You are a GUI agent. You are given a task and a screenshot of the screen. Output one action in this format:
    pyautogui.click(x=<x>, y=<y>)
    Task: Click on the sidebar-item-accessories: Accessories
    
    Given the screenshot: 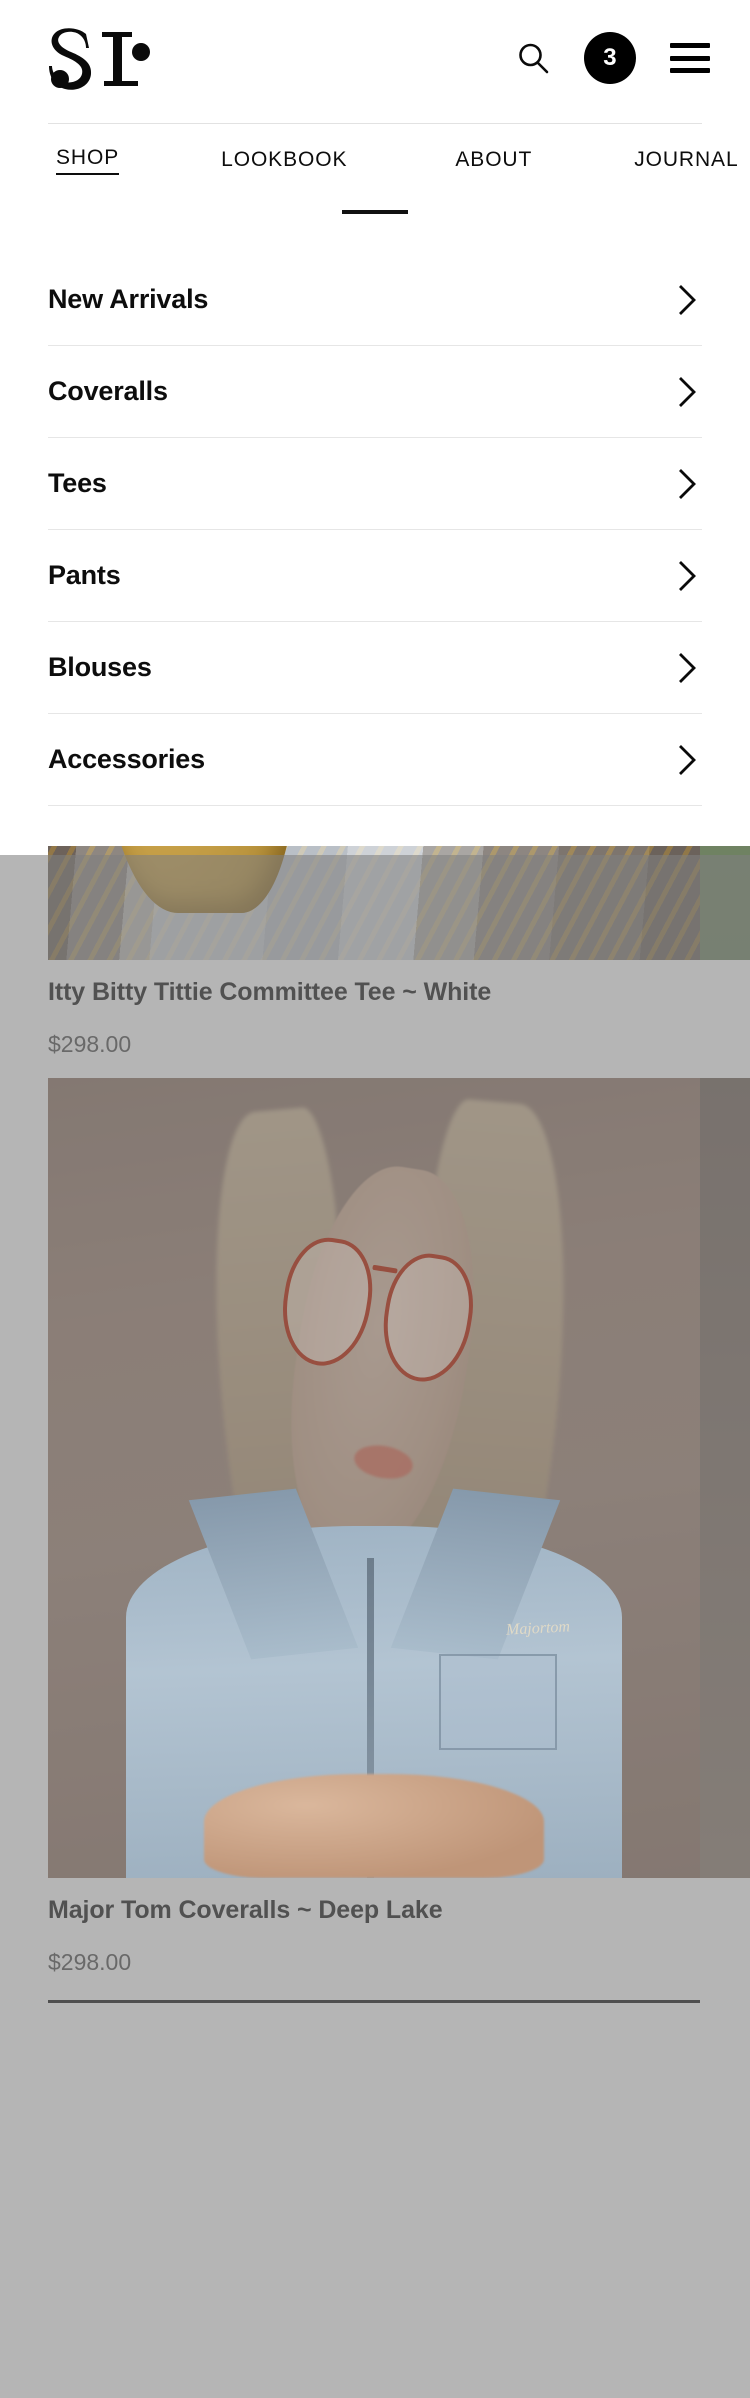 What is the action you would take?
    pyautogui.click(x=375, y=760)
    